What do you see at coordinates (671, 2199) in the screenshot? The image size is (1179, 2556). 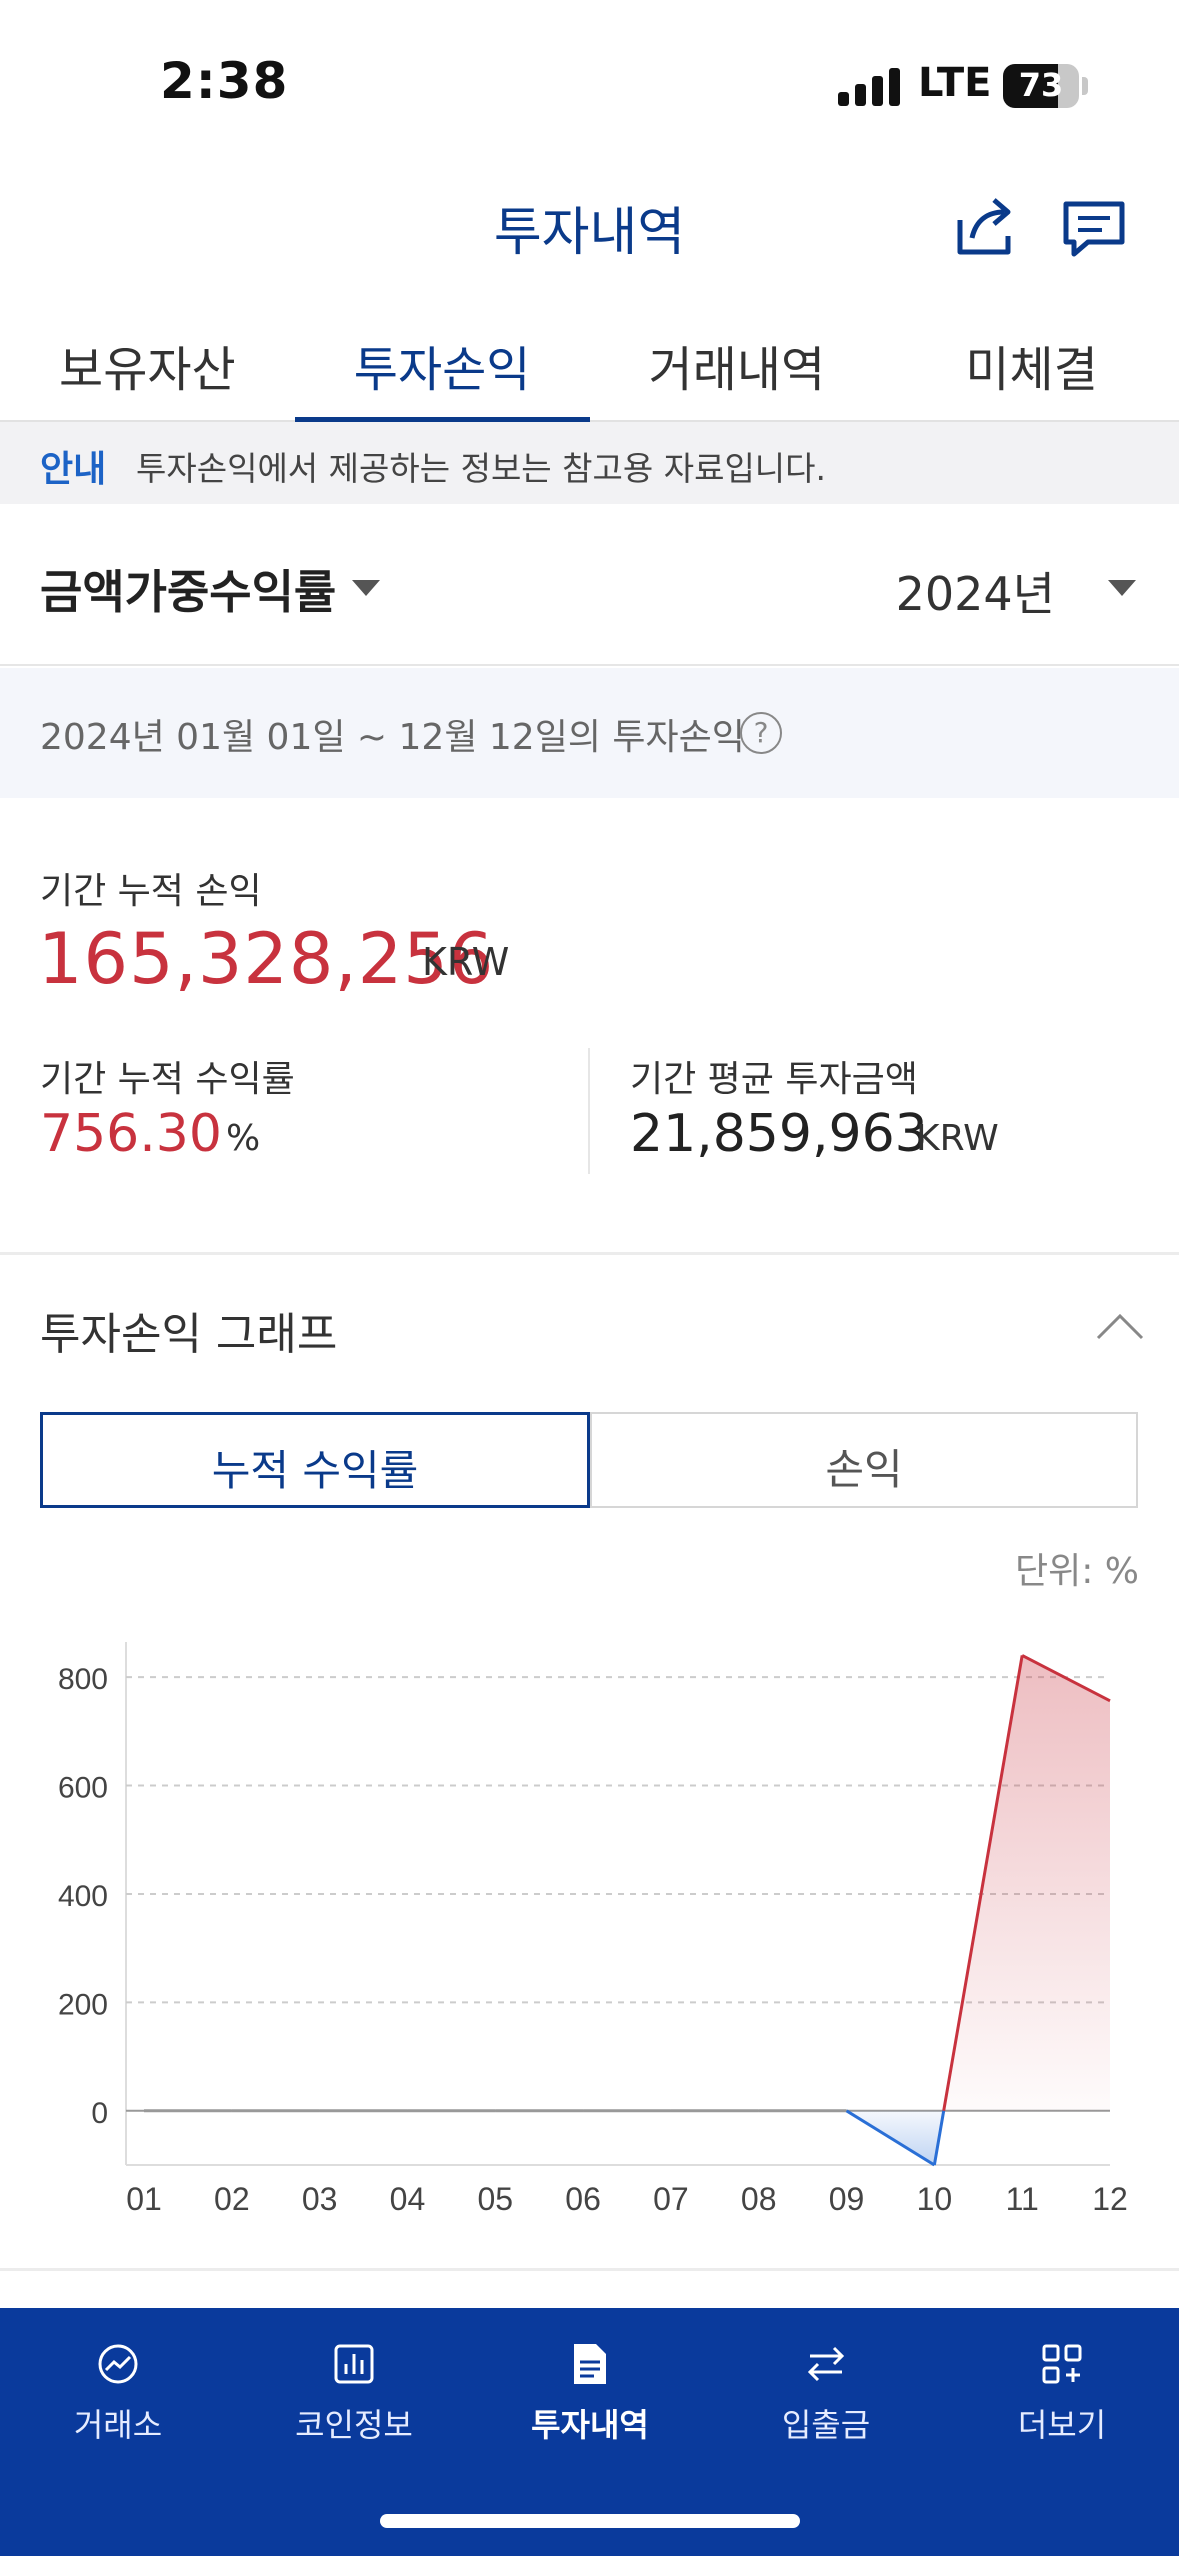 I see `x-tick-label: 07` at bounding box center [671, 2199].